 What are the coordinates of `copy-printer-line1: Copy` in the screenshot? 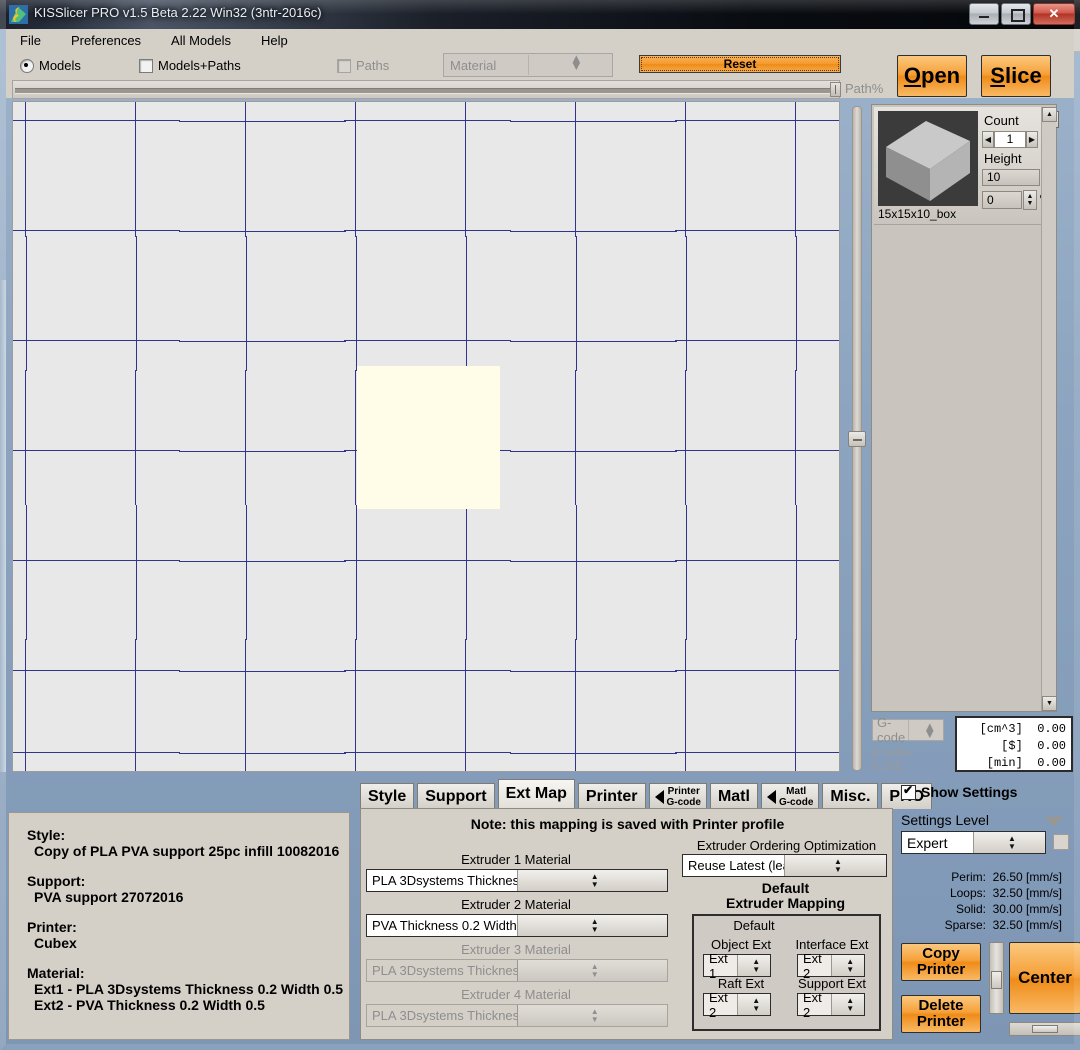 It's located at (941, 953).